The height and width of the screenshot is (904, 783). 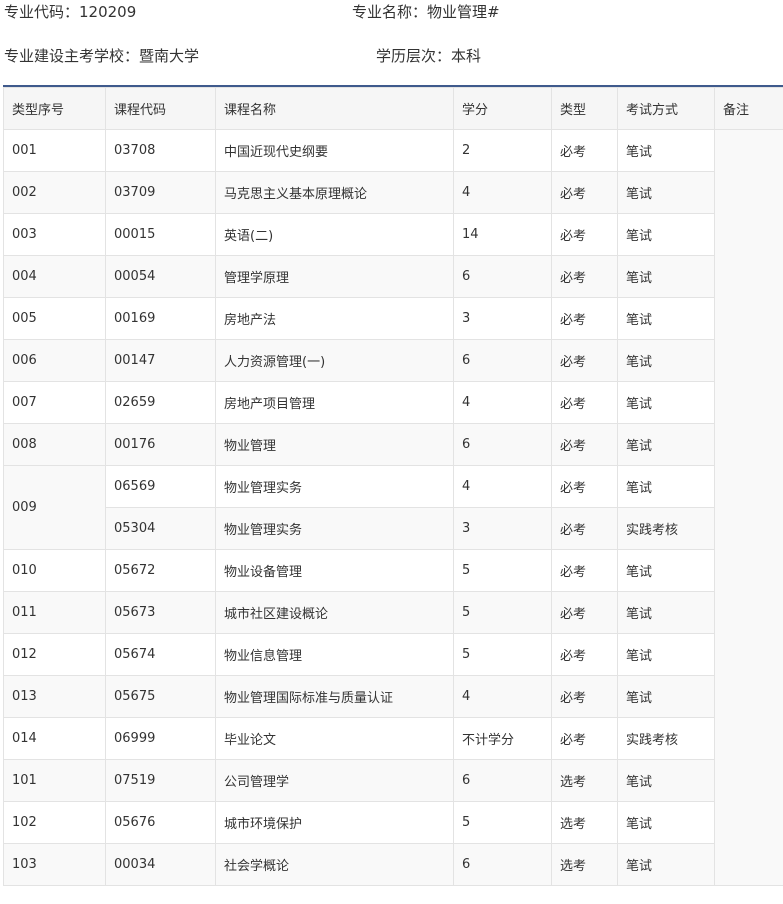 I want to click on table-row: 101 07519 公司管理学 6 选考 笔试, so click(x=393, y=780).